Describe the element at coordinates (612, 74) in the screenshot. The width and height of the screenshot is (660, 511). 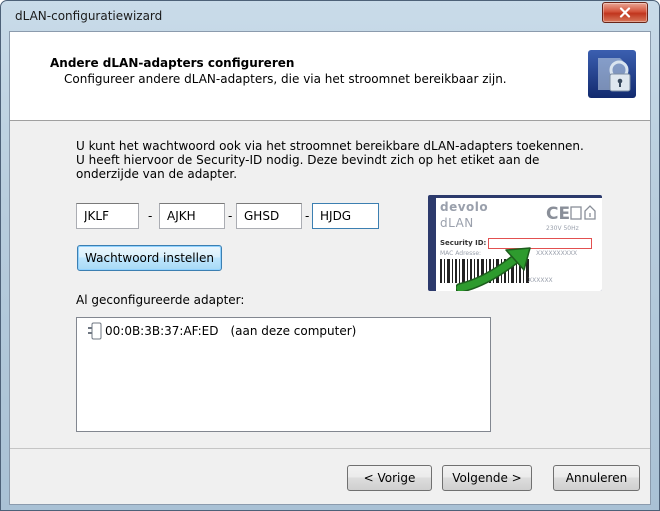
I see `lock-key-icon` at that location.